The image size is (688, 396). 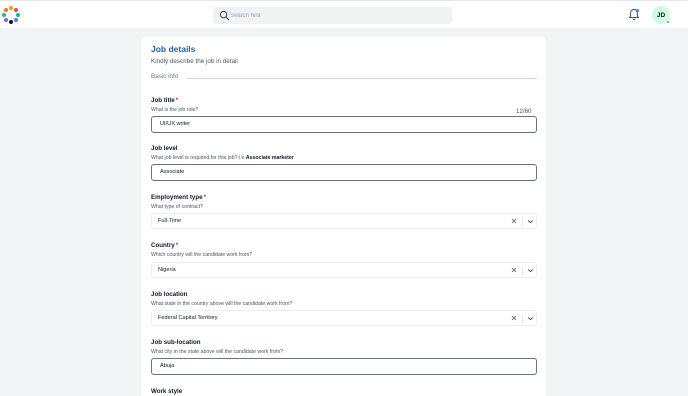 What do you see at coordinates (164, 148) in the screenshot?
I see `job-level-label: Job level` at bounding box center [164, 148].